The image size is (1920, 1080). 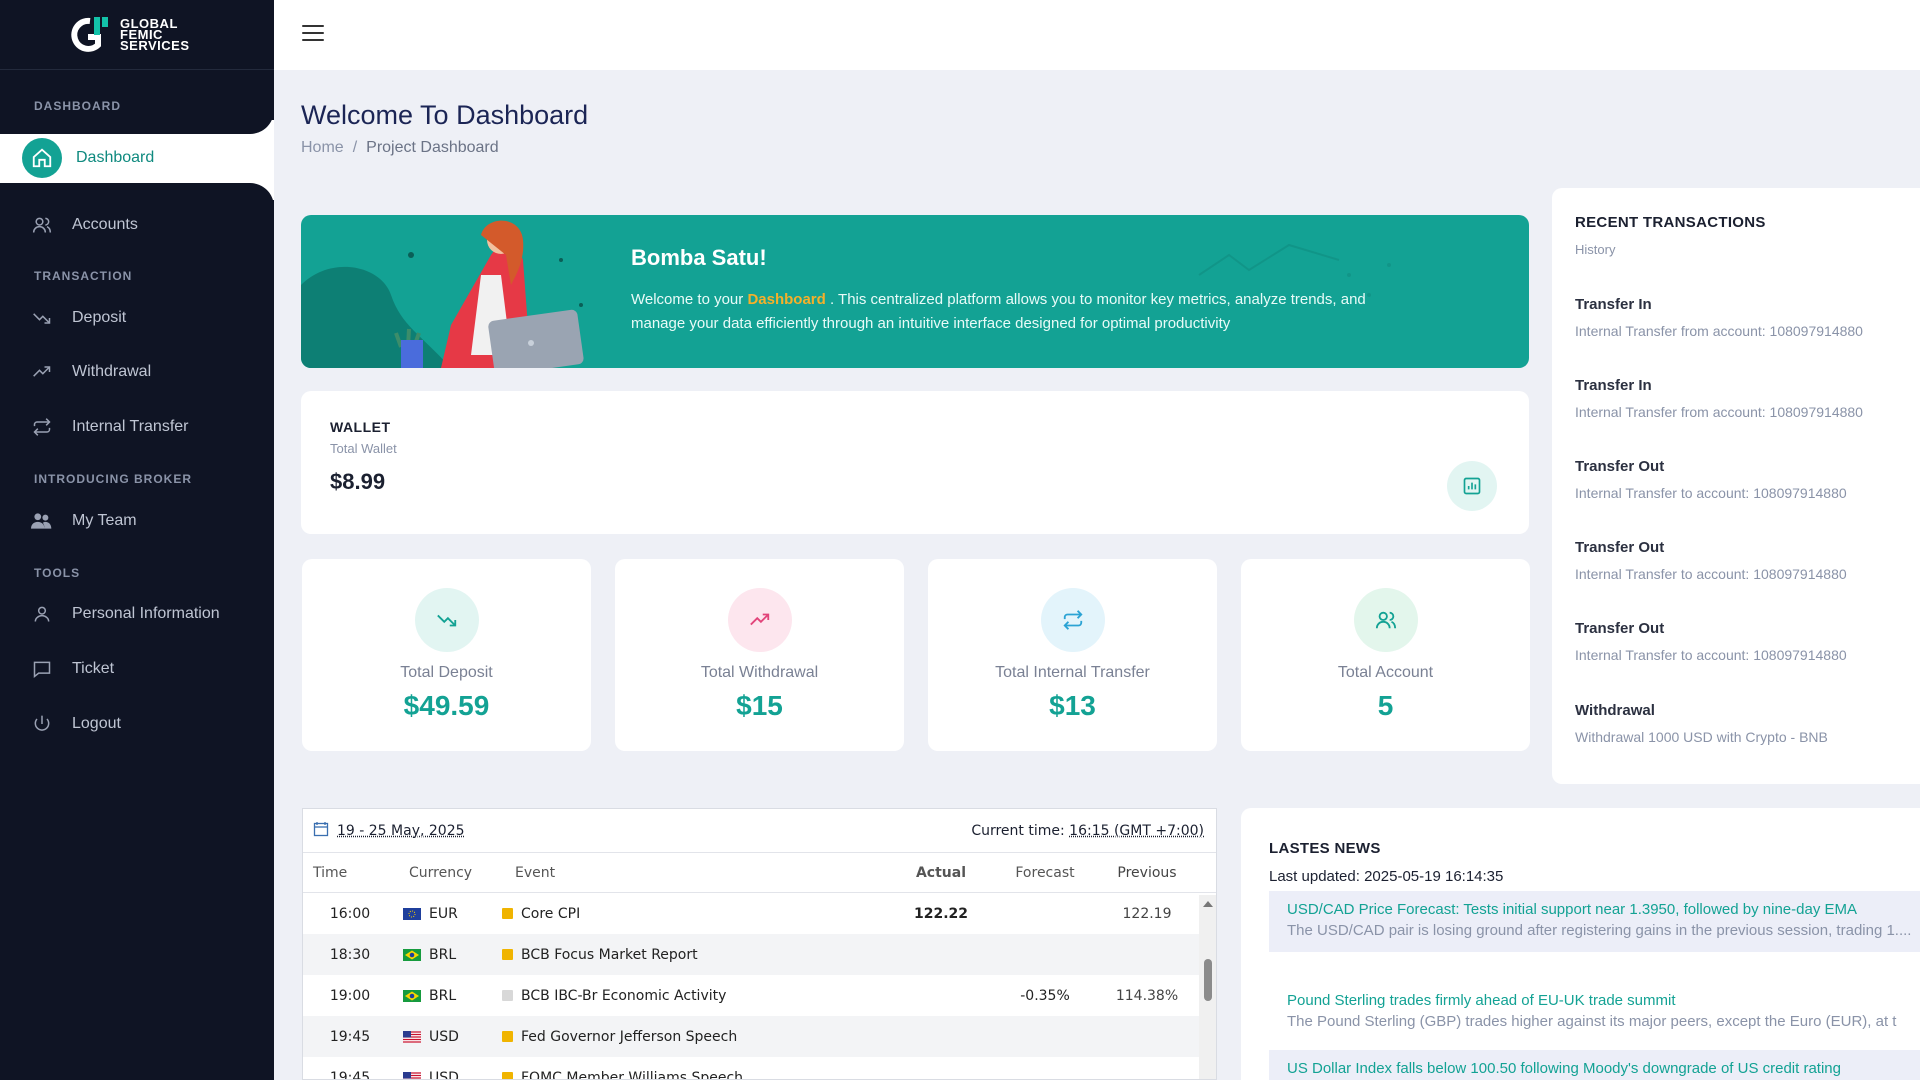 What do you see at coordinates (751, 1036) in the screenshot?
I see `calendar-row: 19:45 USD Fed Governor Jefferson Speech` at bounding box center [751, 1036].